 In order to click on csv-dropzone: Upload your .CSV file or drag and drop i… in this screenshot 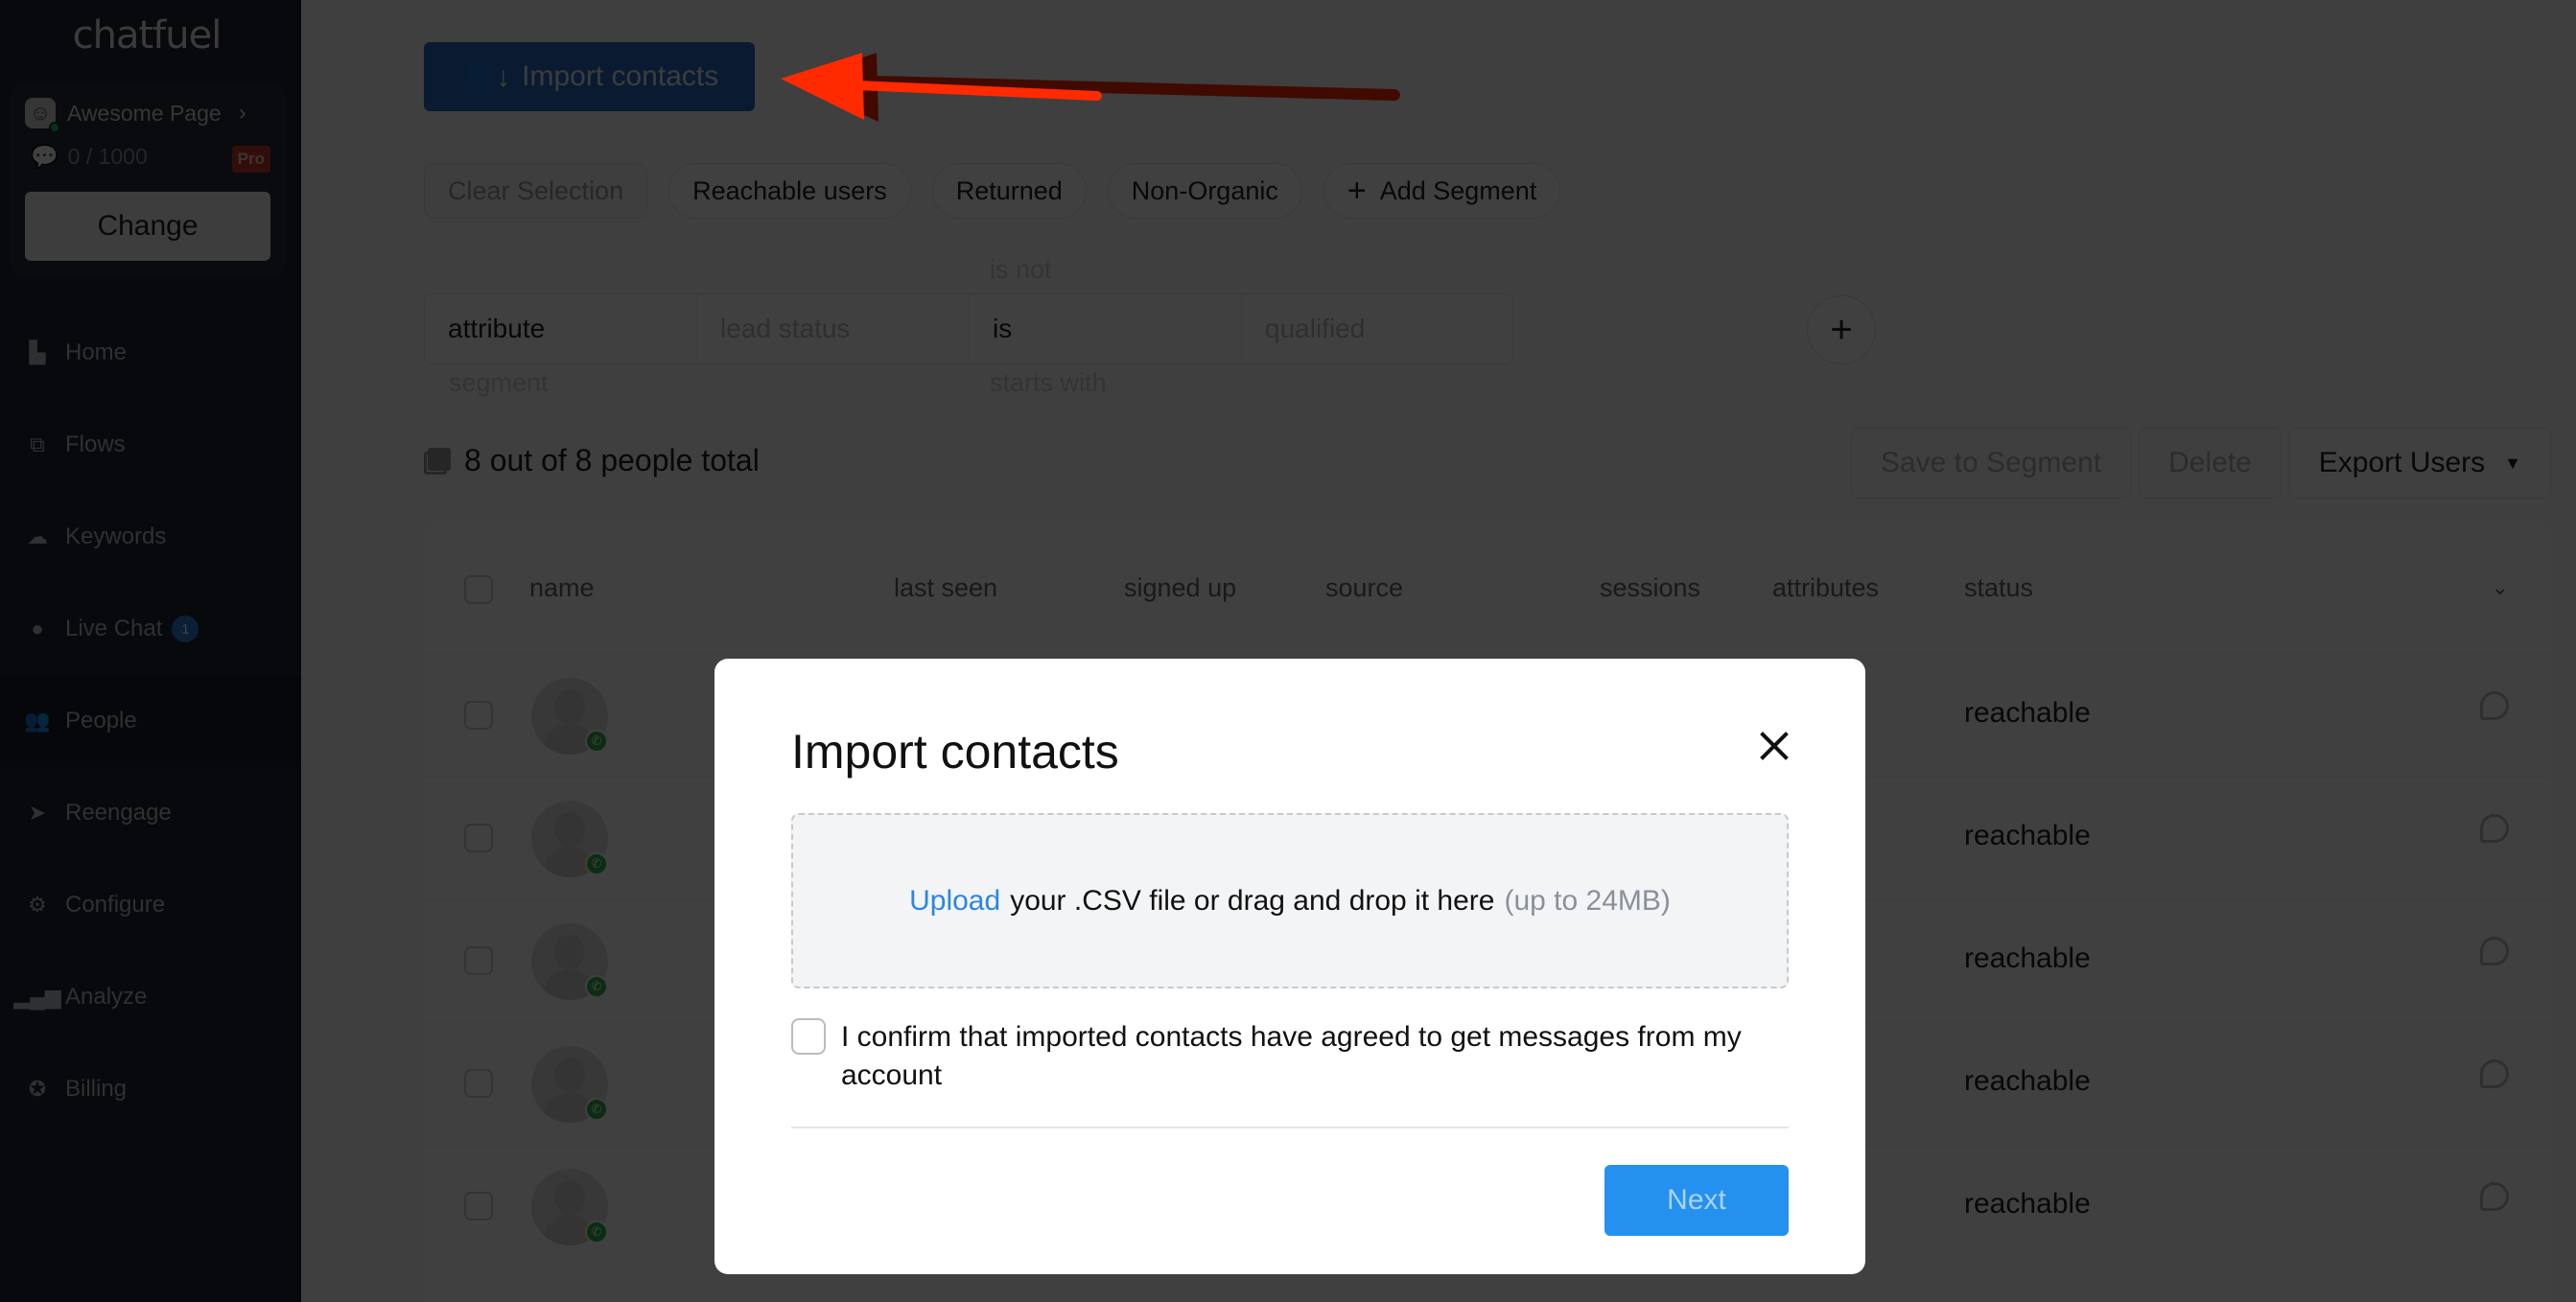, I will do `click(1290, 900)`.